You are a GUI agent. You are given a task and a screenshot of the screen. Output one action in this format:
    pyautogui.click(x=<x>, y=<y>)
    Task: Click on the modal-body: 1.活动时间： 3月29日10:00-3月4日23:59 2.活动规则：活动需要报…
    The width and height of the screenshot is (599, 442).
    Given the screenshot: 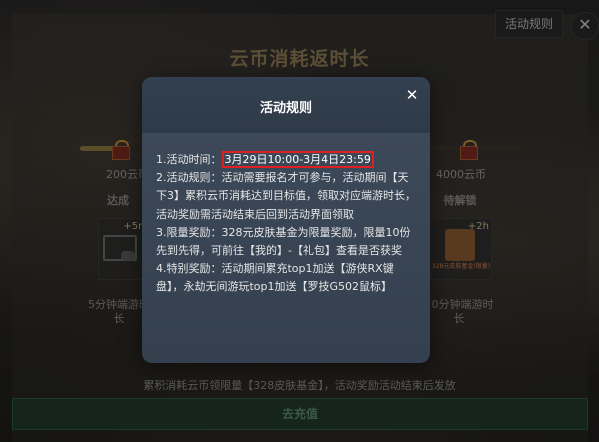 What is the action you would take?
    pyautogui.click(x=287, y=224)
    